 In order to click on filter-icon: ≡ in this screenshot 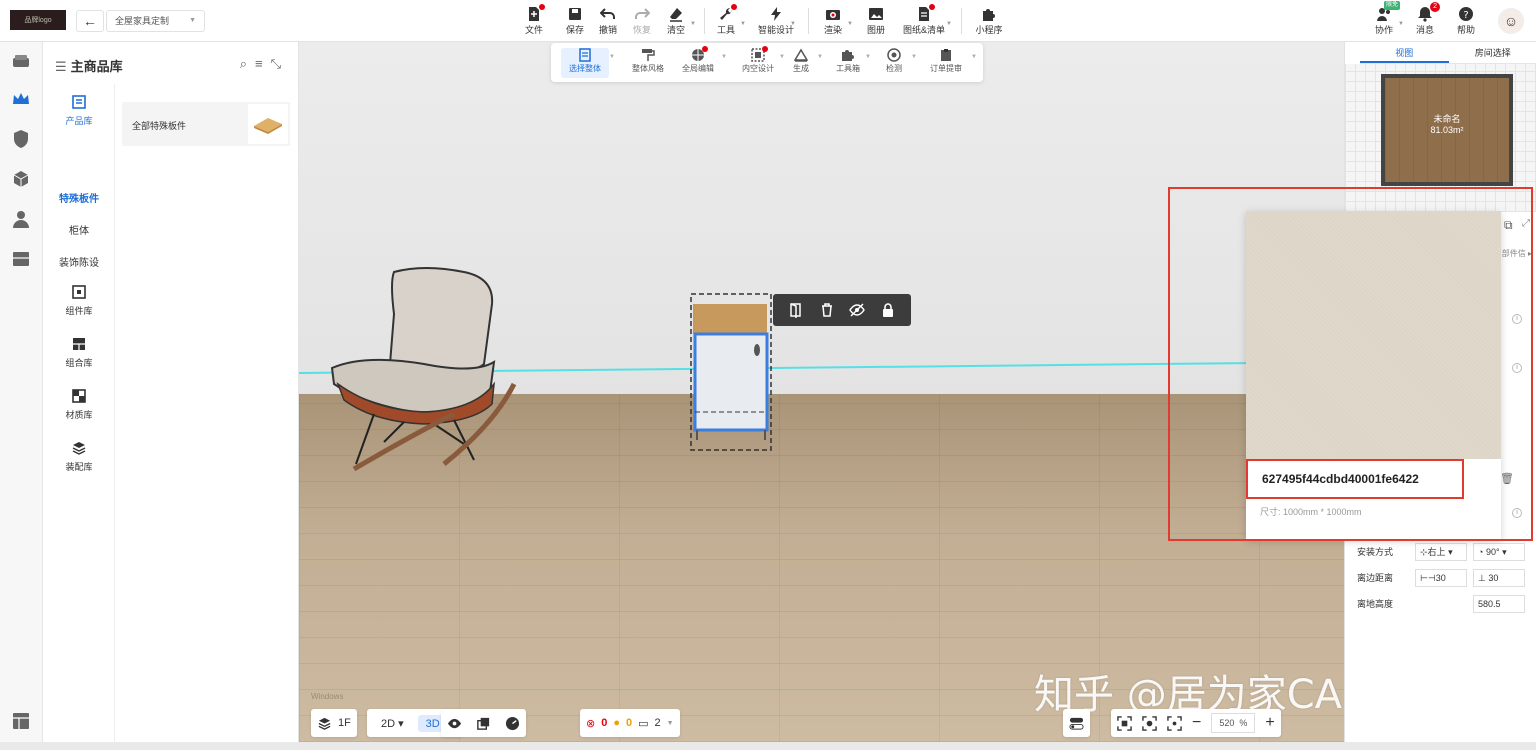, I will do `click(263, 63)`.